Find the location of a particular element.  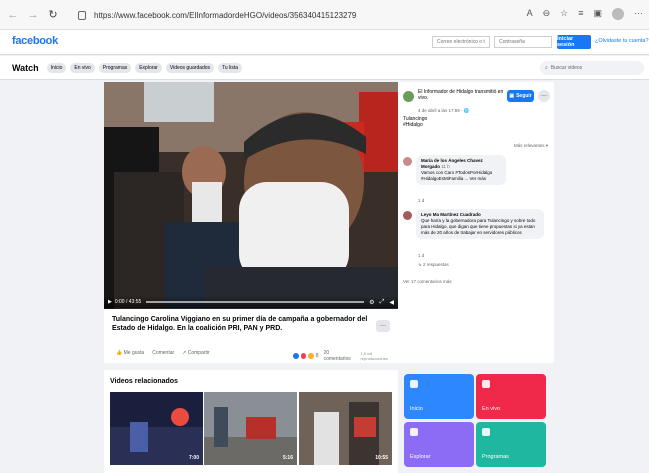

tab-explore: Explorar is located at coordinates (148, 67).